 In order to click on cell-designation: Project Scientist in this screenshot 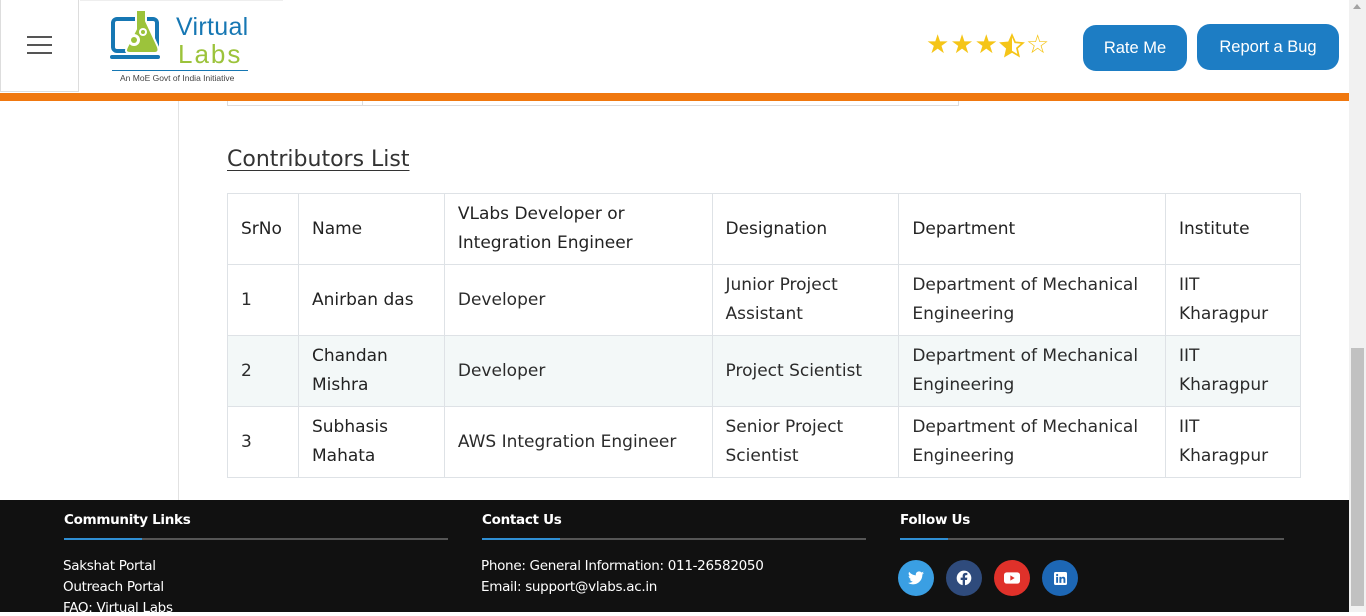, I will do `click(805, 371)`.